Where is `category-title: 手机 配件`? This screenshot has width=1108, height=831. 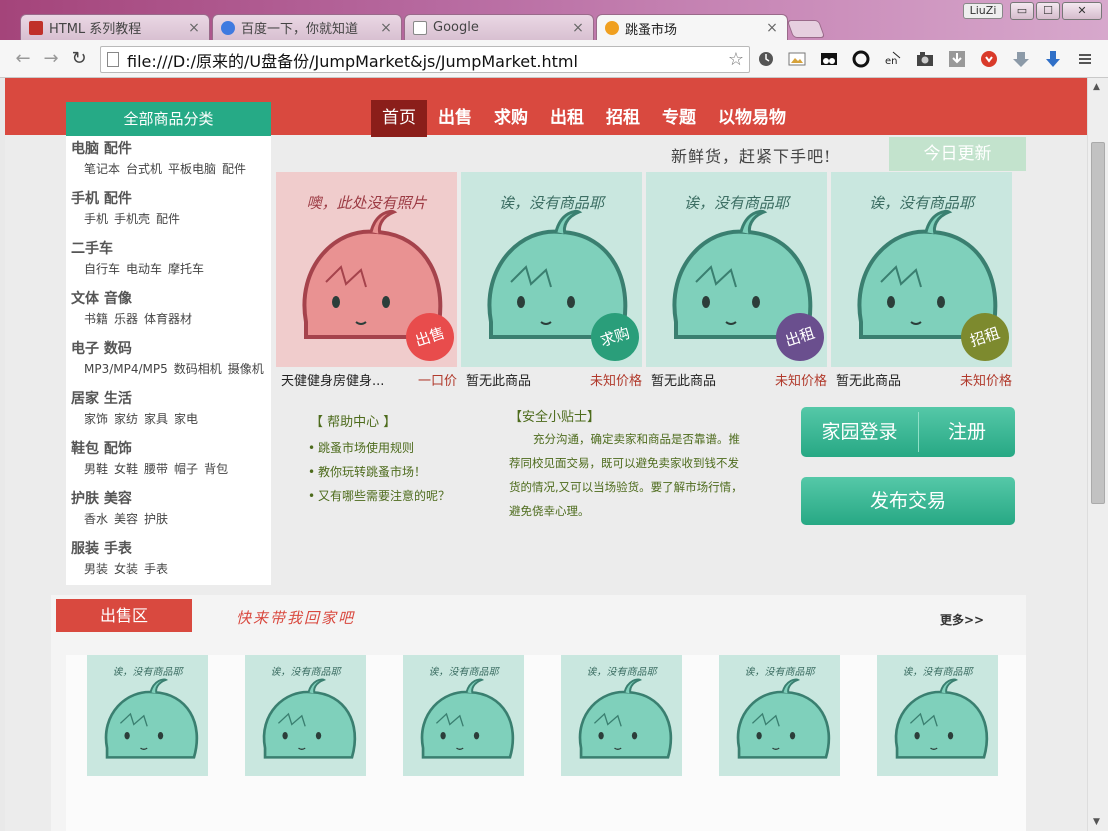 category-title: 手机 配件 is located at coordinates (171, 197).